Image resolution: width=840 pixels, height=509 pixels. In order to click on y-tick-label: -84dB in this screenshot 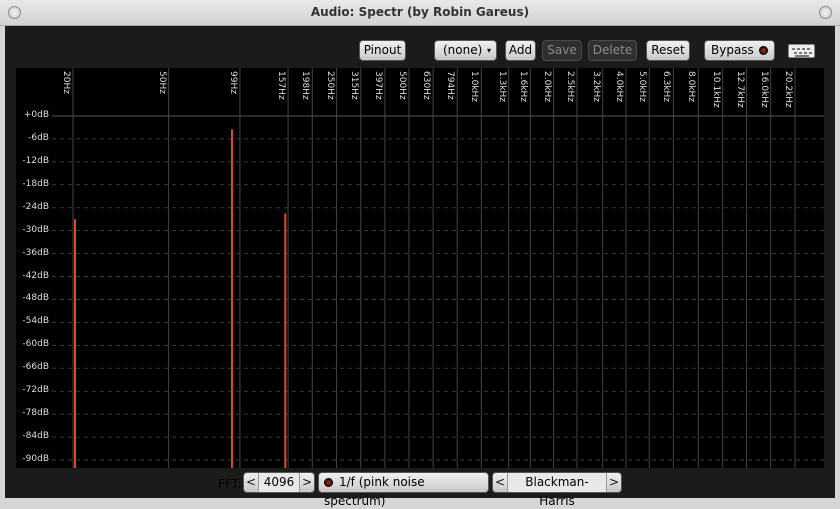, I will do `click(35, 436)`.